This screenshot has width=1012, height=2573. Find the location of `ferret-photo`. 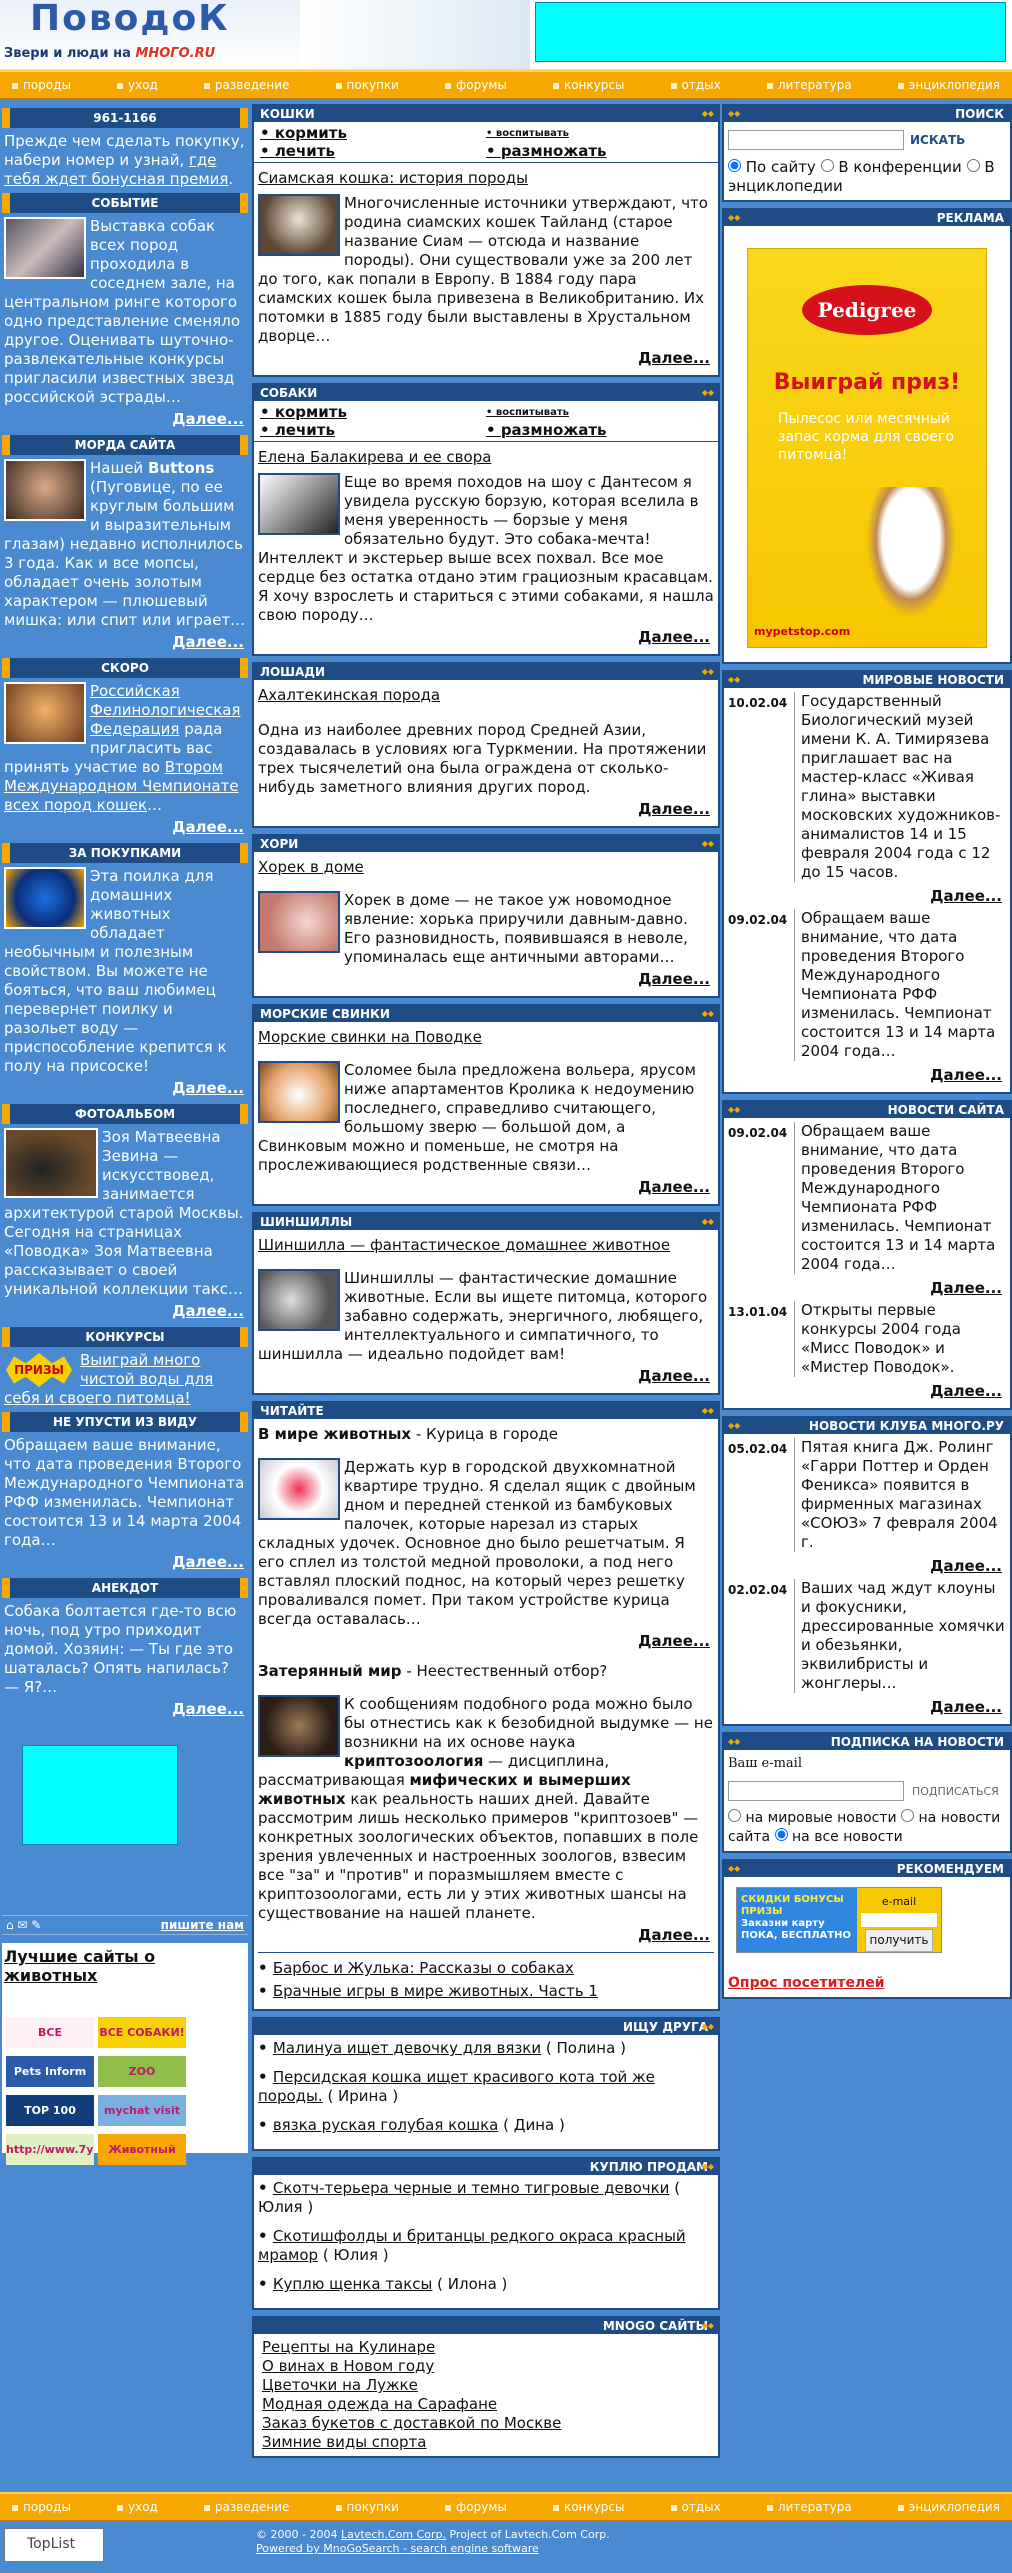

ferret-photo is located at coordinates (299, 922).